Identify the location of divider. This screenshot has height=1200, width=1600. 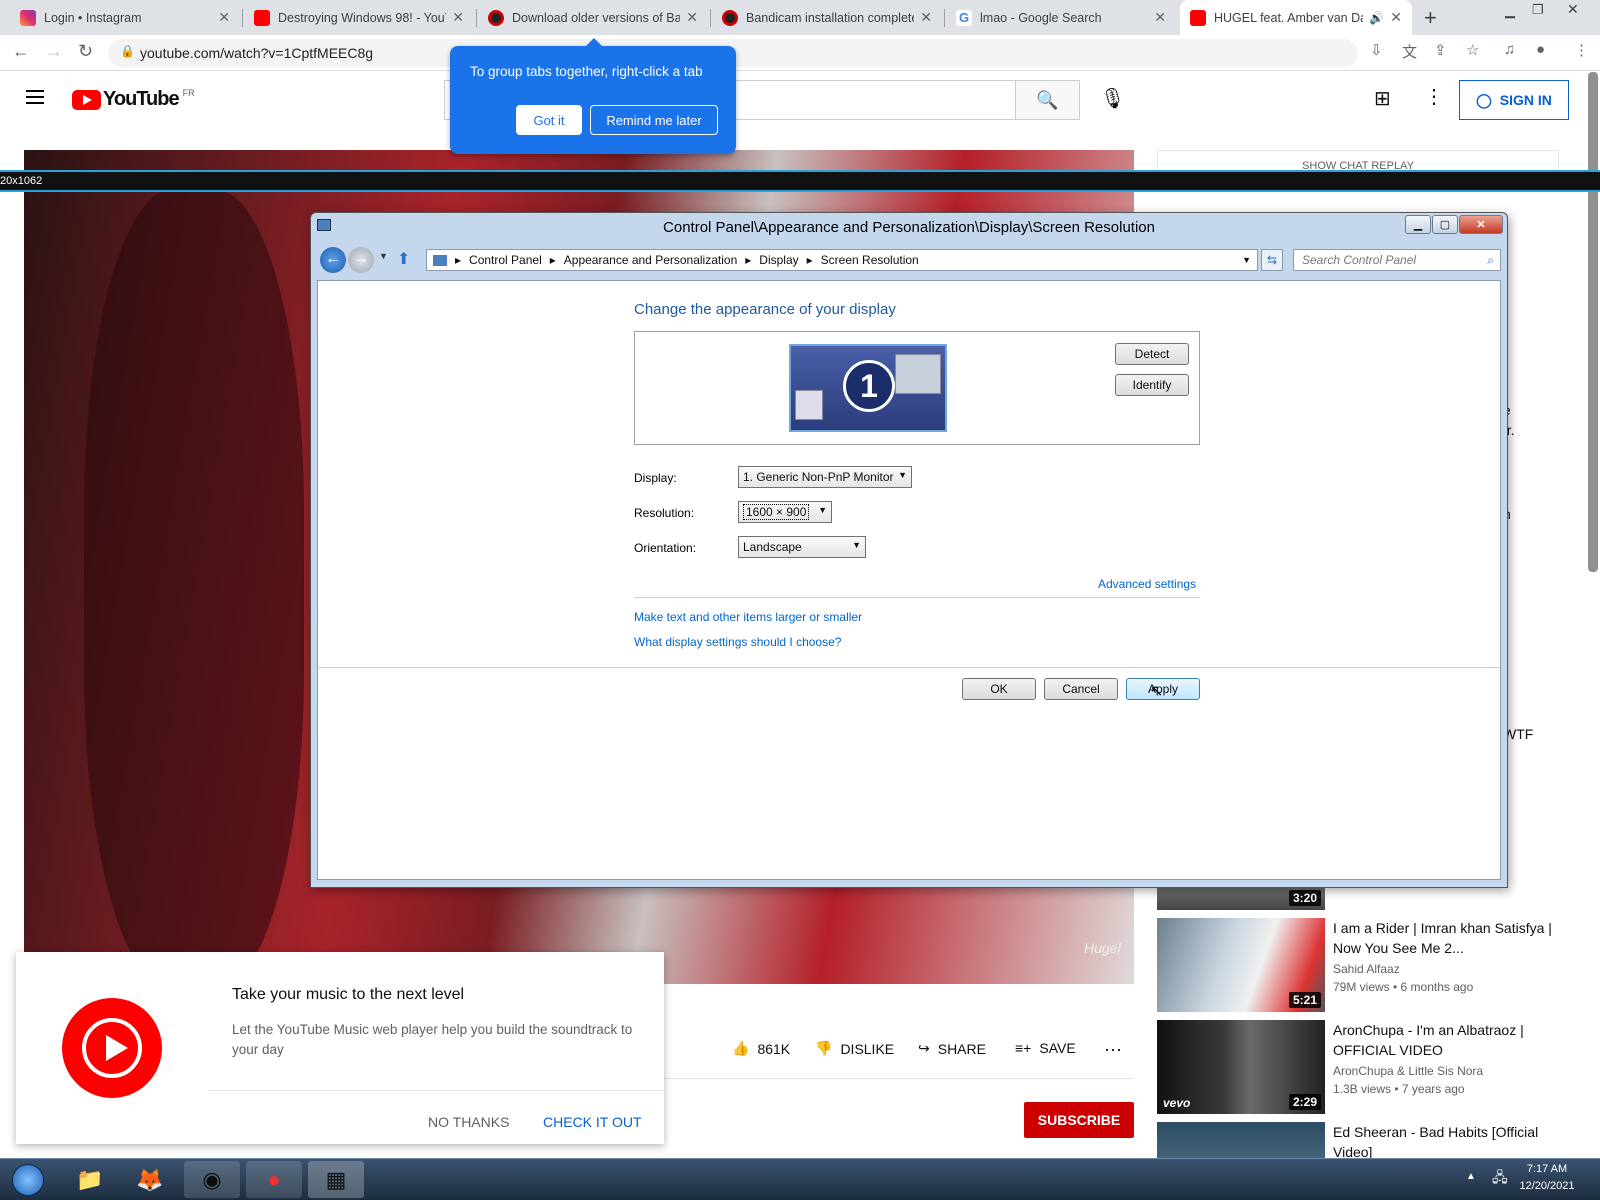
(909, 667).